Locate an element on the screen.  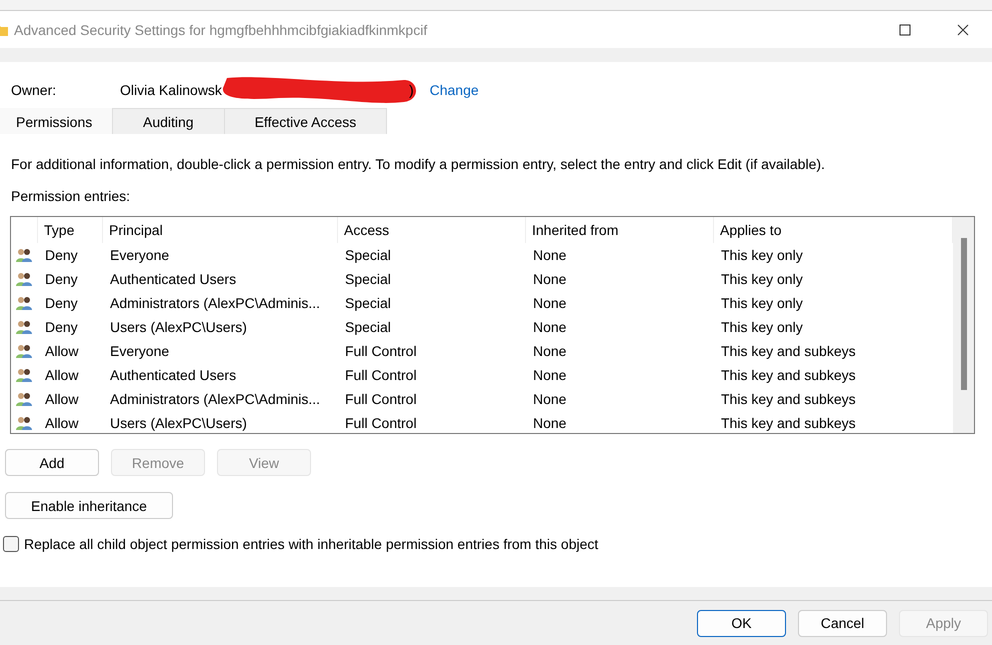
owner-label: Owner: is located at coordinates (34, 90).